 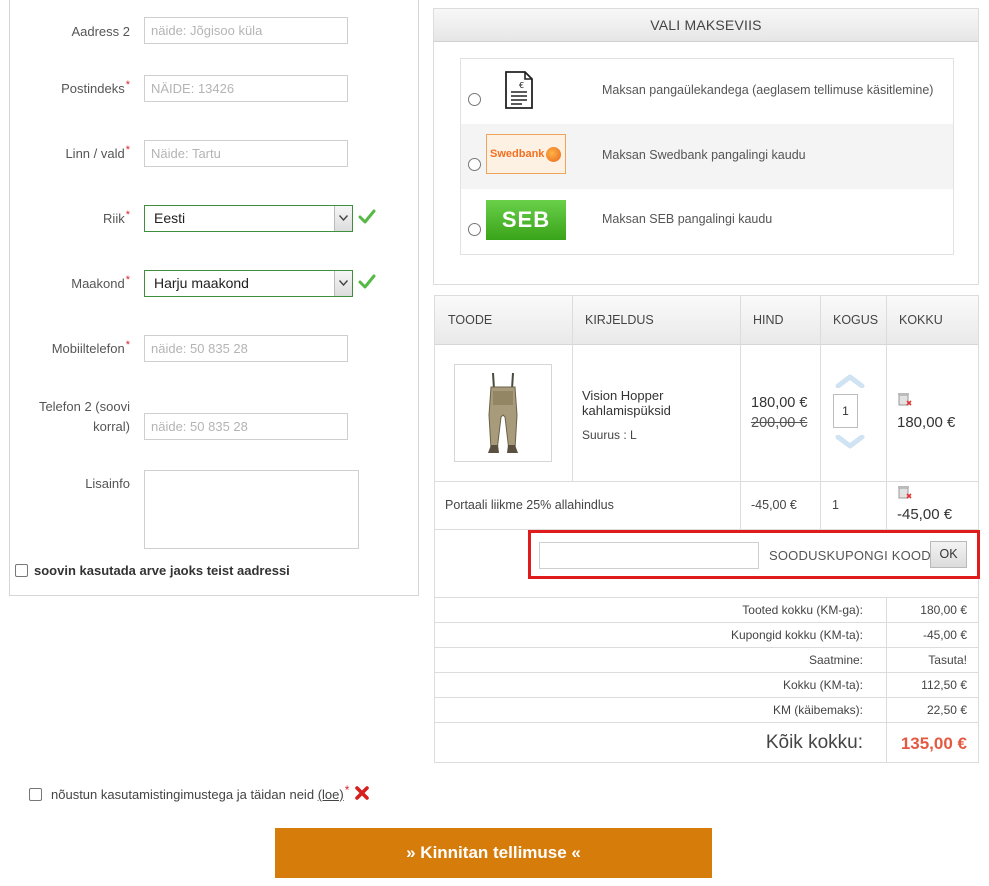 What do you see at coordinates (90, 347) in the screenshot?
I see `mobile-label: Mobiiltelefon*` at bounding box center [90, 347].